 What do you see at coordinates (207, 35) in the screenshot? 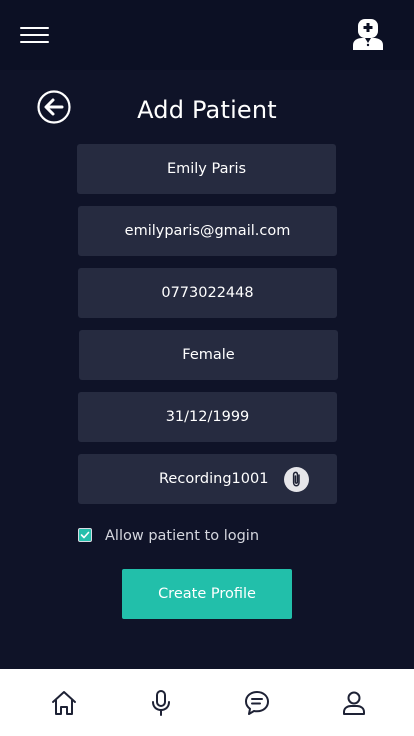
I see `top-bar` at bounding box center [207, 35].